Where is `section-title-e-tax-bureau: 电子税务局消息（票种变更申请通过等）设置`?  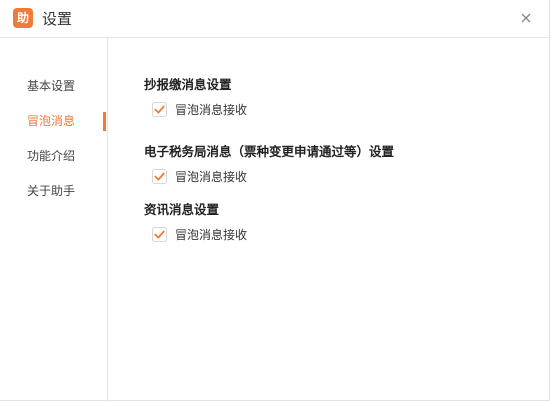 section-title-e-tax-bureau: 电子税务局消息（票种变更申请通过等）设置 is located at coordinates (269, 151).